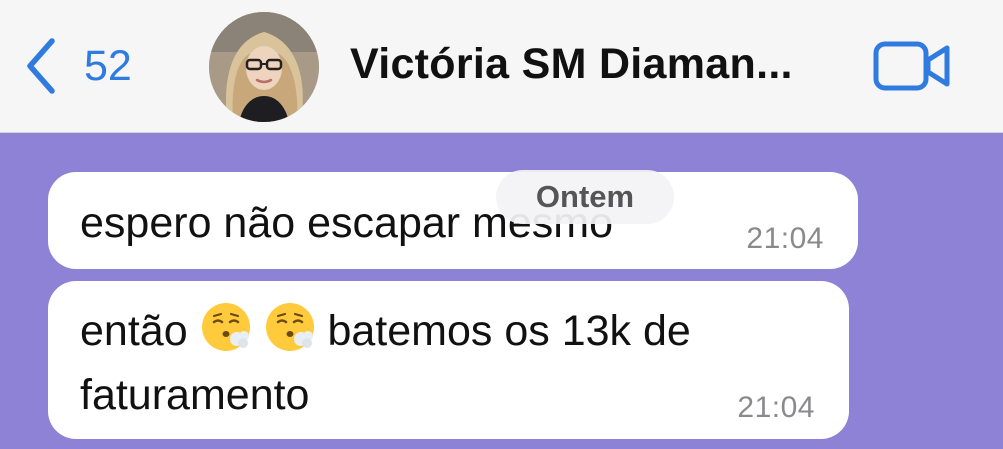 This screenshot has width=1003, height=449. I want to click on back-button: 52, so click(78, 66).